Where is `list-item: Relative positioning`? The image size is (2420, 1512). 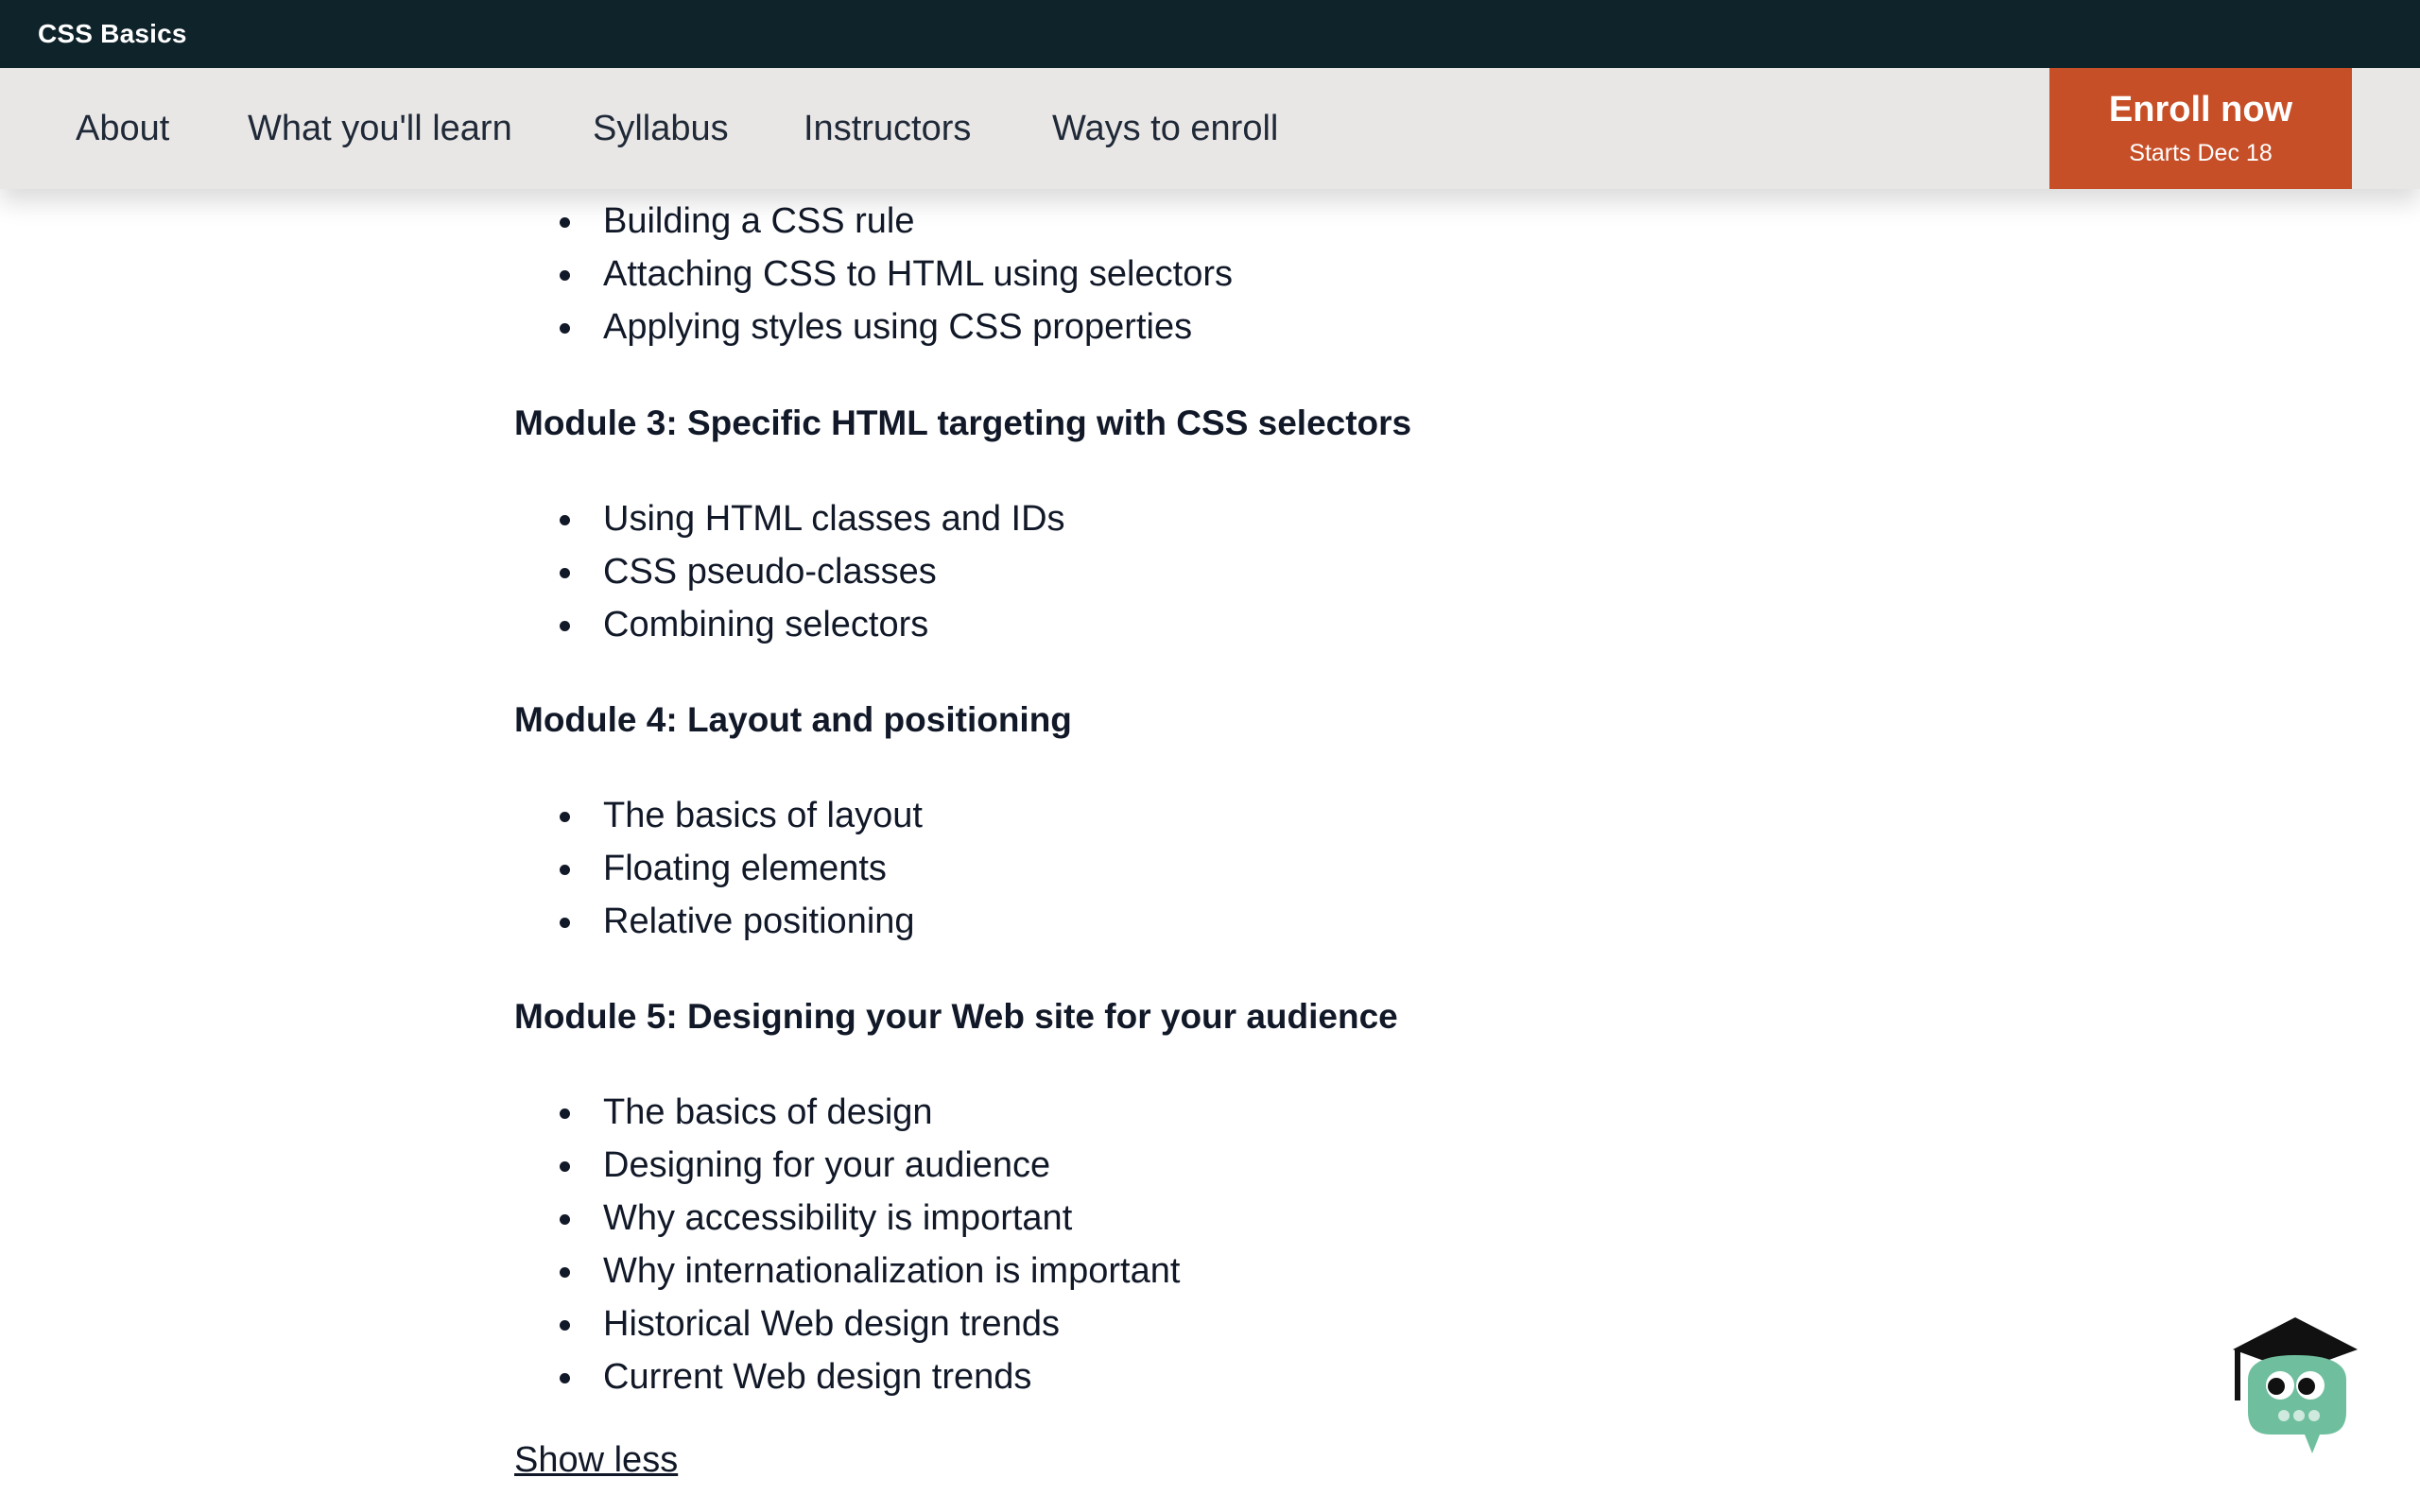
list-item: Relative positioning is located at coordinates (718, 921).